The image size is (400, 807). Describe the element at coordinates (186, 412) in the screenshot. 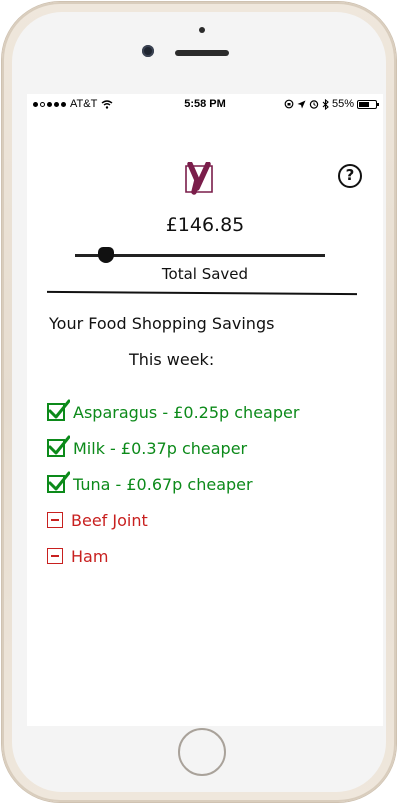

I see `item-label: Asparagus - £0.25p cheaper` at that location.